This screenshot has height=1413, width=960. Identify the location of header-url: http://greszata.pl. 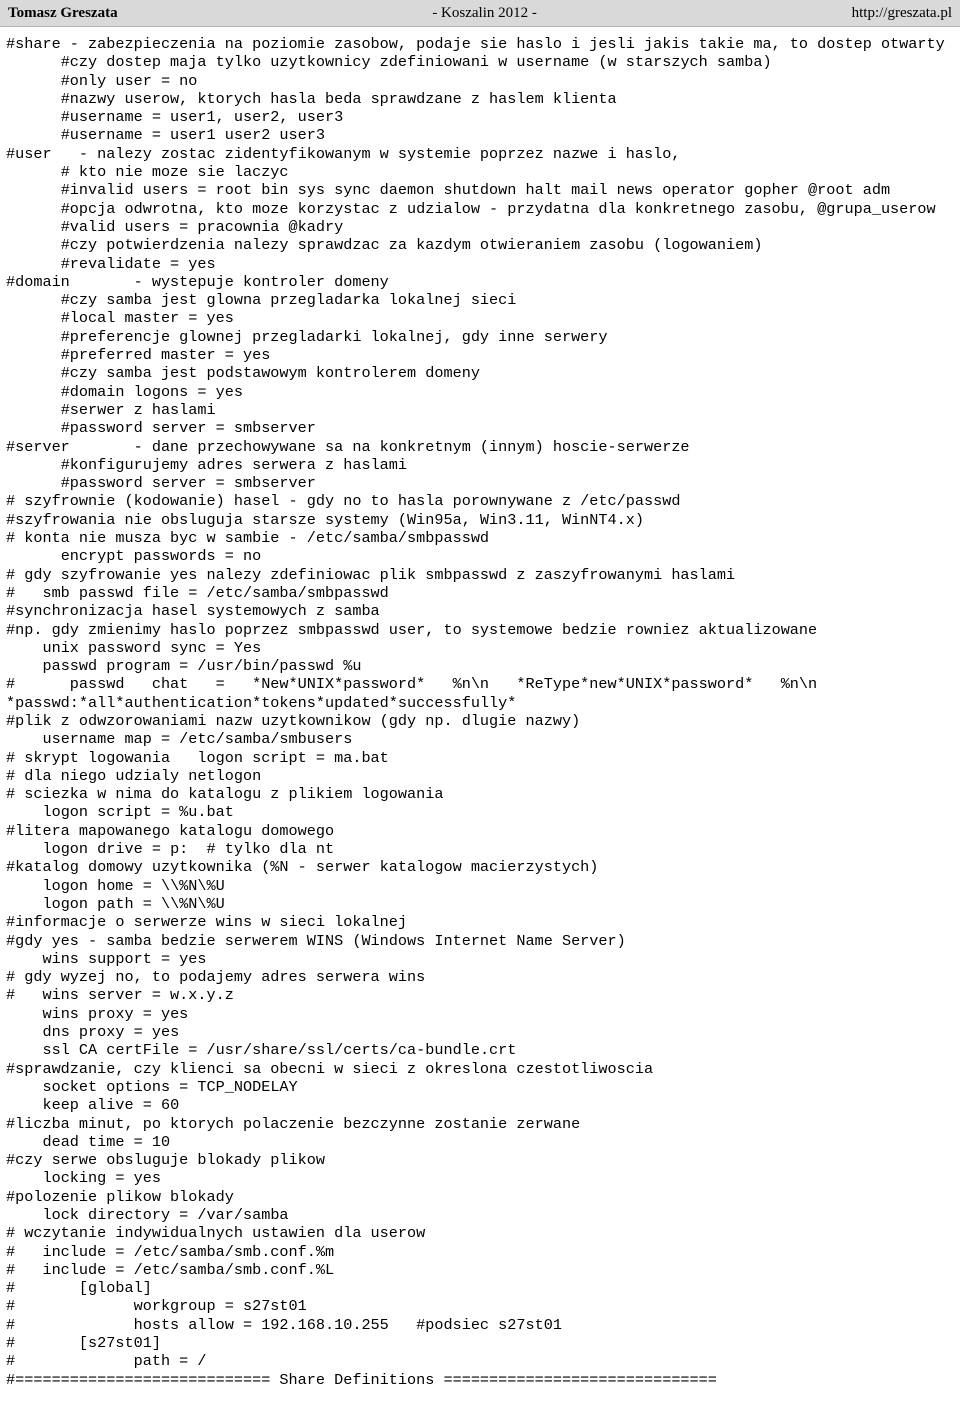
(901, 12).